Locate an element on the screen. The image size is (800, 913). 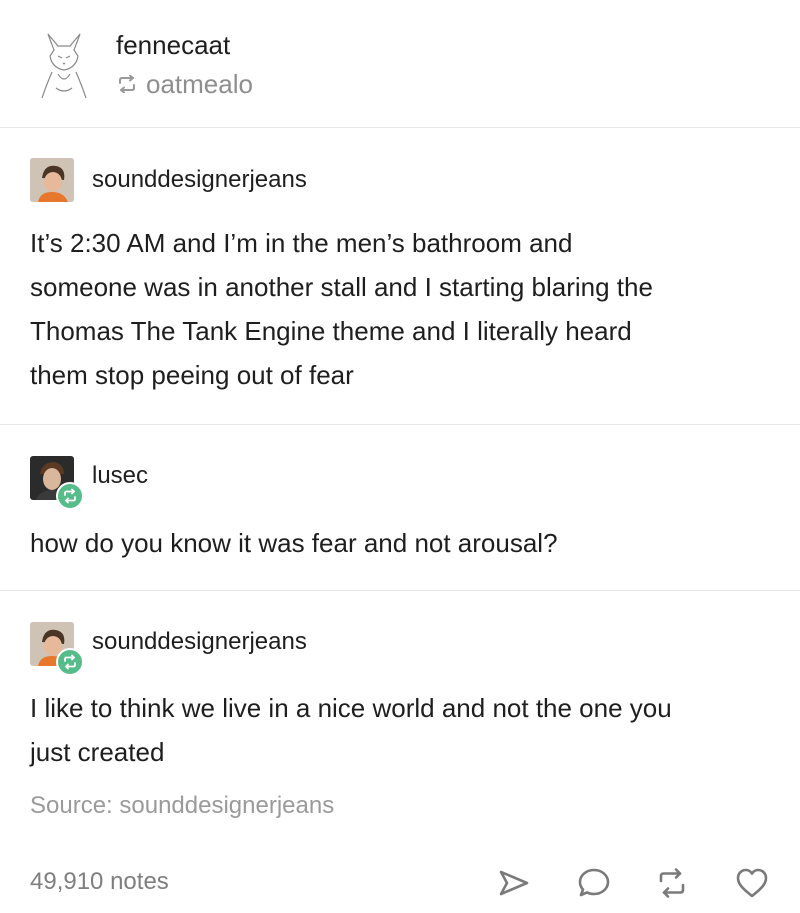
reblogged-from-username: oatmealo is located at coordinates (199, 83).